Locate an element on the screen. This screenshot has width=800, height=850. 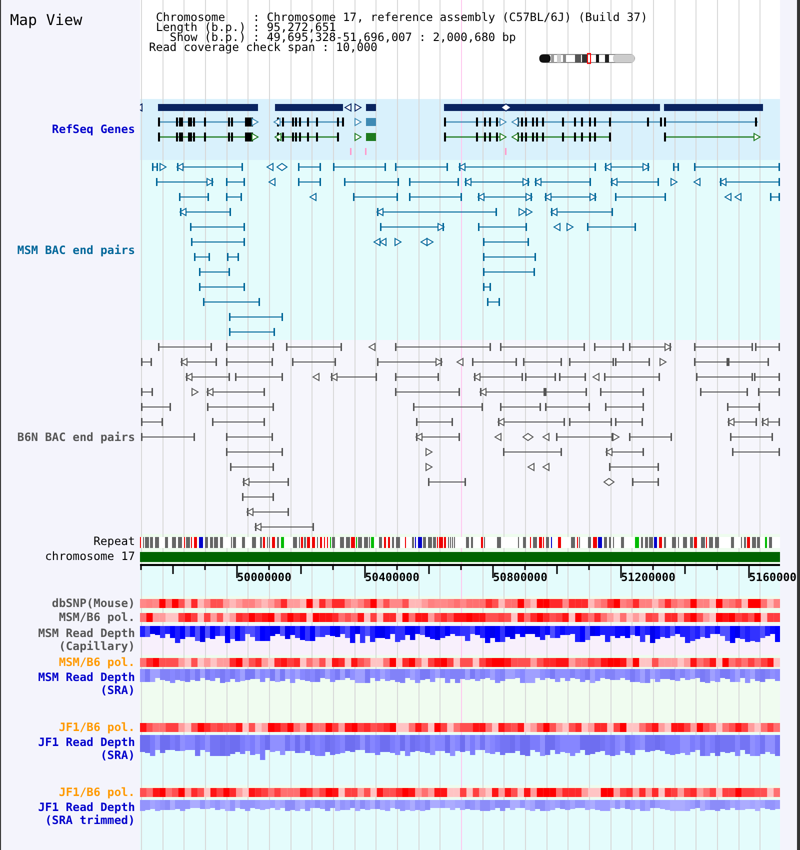
axis-label: 51200000 is located at coordinates (648, 578).